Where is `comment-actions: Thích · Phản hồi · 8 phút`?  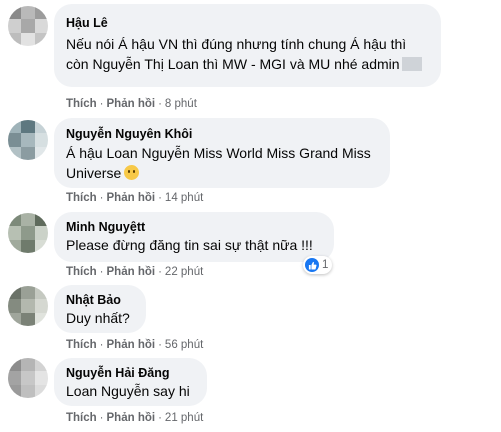 comment-actions: Thích · Phản hồi · 8 phút is located at coordinates (131, 104).